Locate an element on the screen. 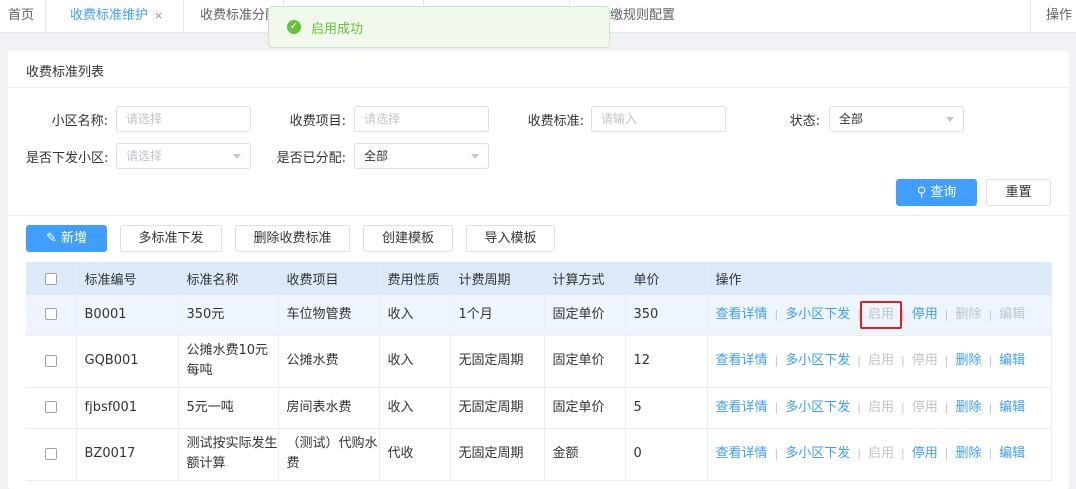  column-header: 单价 is located at coordinates (666, 278).